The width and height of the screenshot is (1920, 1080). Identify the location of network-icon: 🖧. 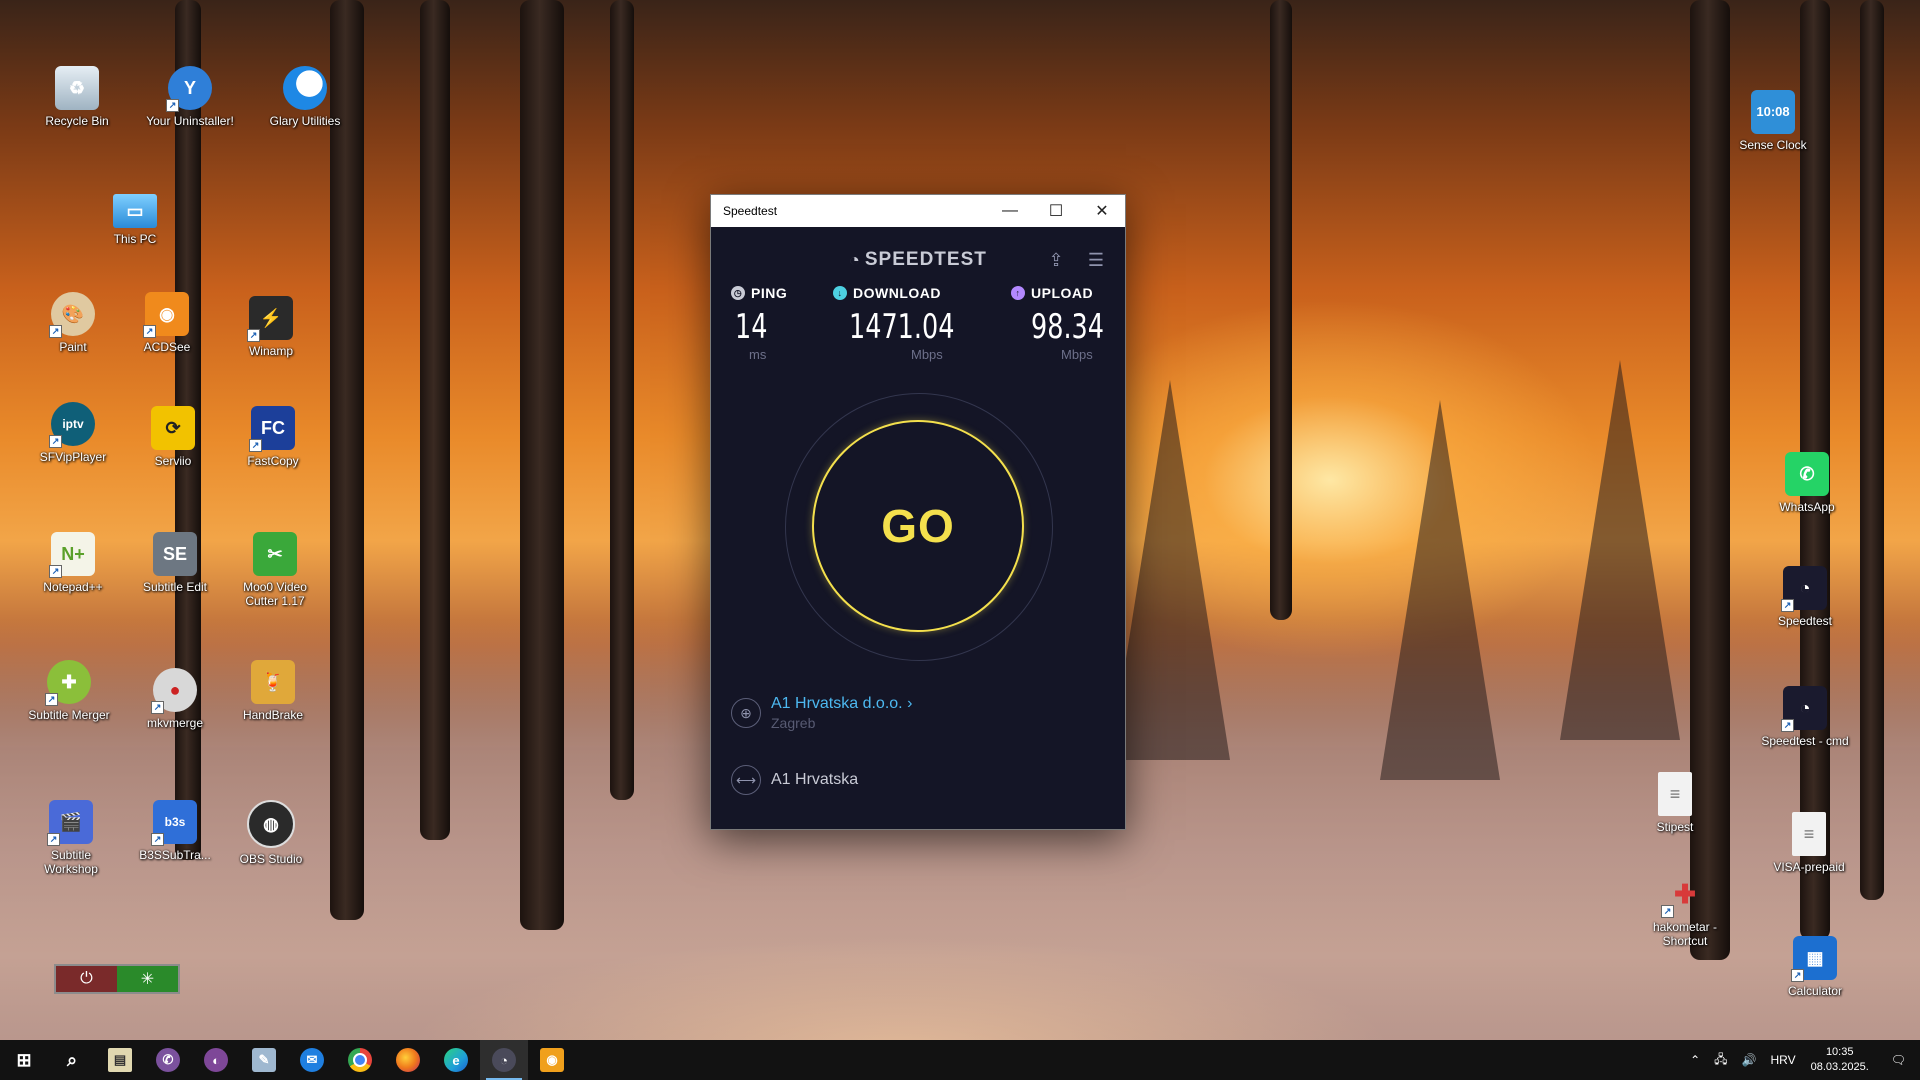
(1720, 1060).